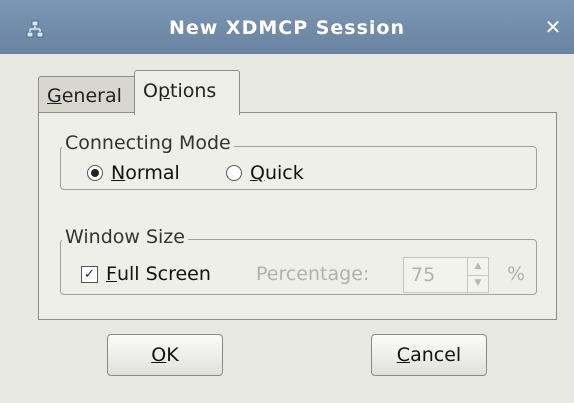 The height and width of the screenshot is (403, 574). I want to click on tab-general: General, so click(90, 95).